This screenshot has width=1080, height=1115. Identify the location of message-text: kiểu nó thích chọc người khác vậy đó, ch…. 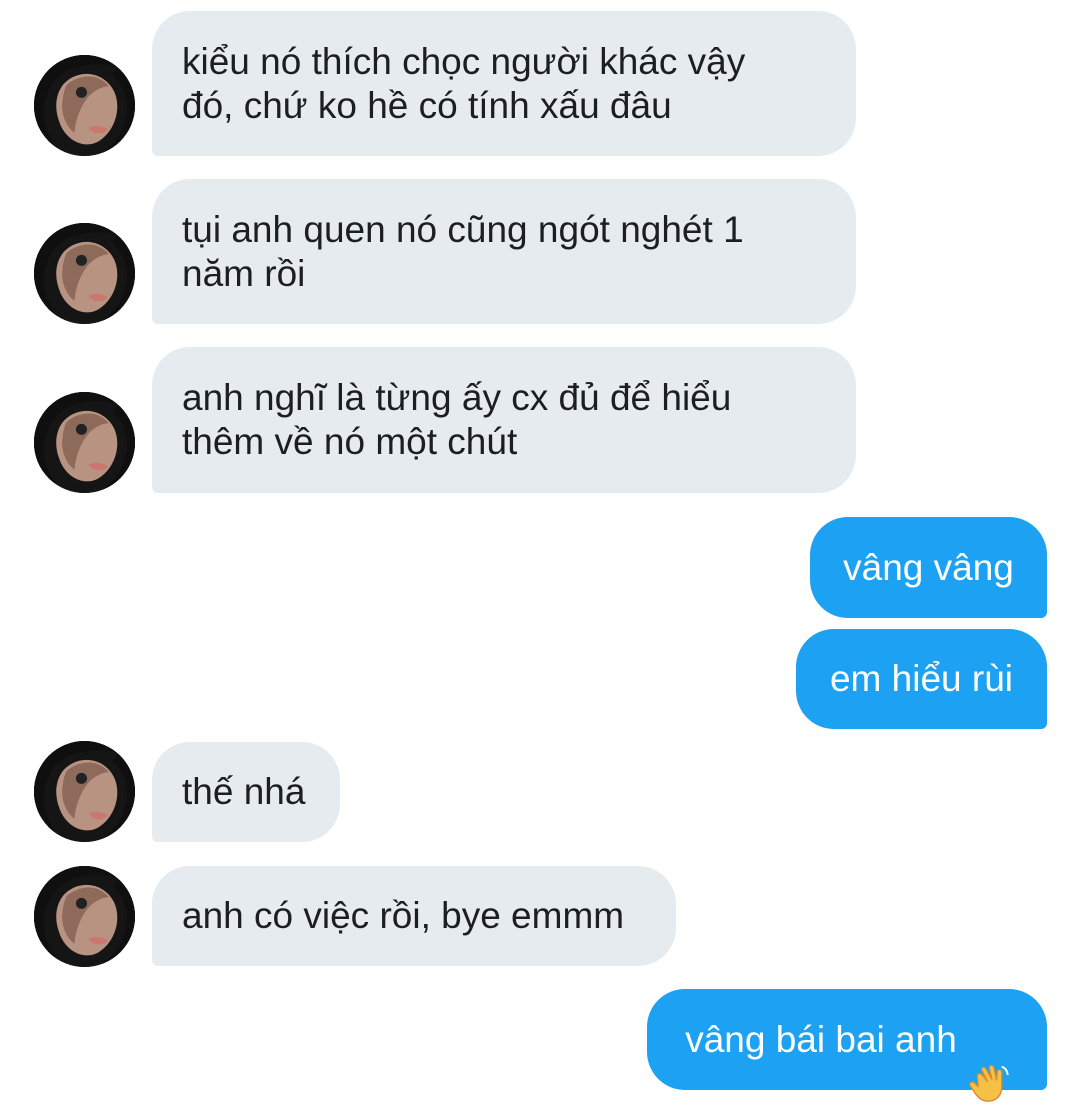
(464, 83).